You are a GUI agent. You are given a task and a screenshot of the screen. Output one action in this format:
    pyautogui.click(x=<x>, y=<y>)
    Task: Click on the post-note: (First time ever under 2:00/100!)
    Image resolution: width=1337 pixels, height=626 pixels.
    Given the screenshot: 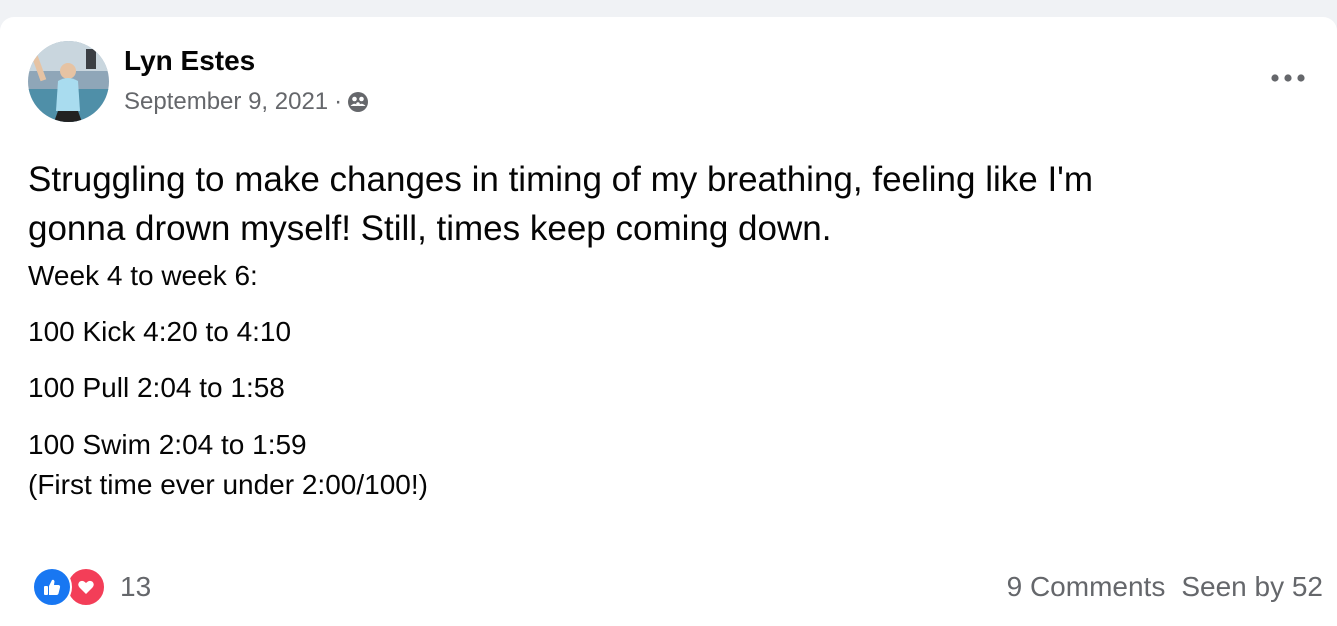 What is the action you would take?
    pyautogui.click(x=228, y=484)
    